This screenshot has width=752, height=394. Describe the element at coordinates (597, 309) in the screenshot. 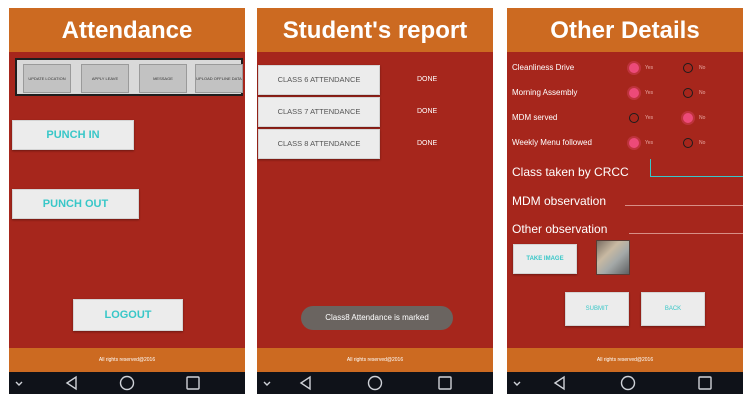

I see `submit-button: SUBMIT` at that location.